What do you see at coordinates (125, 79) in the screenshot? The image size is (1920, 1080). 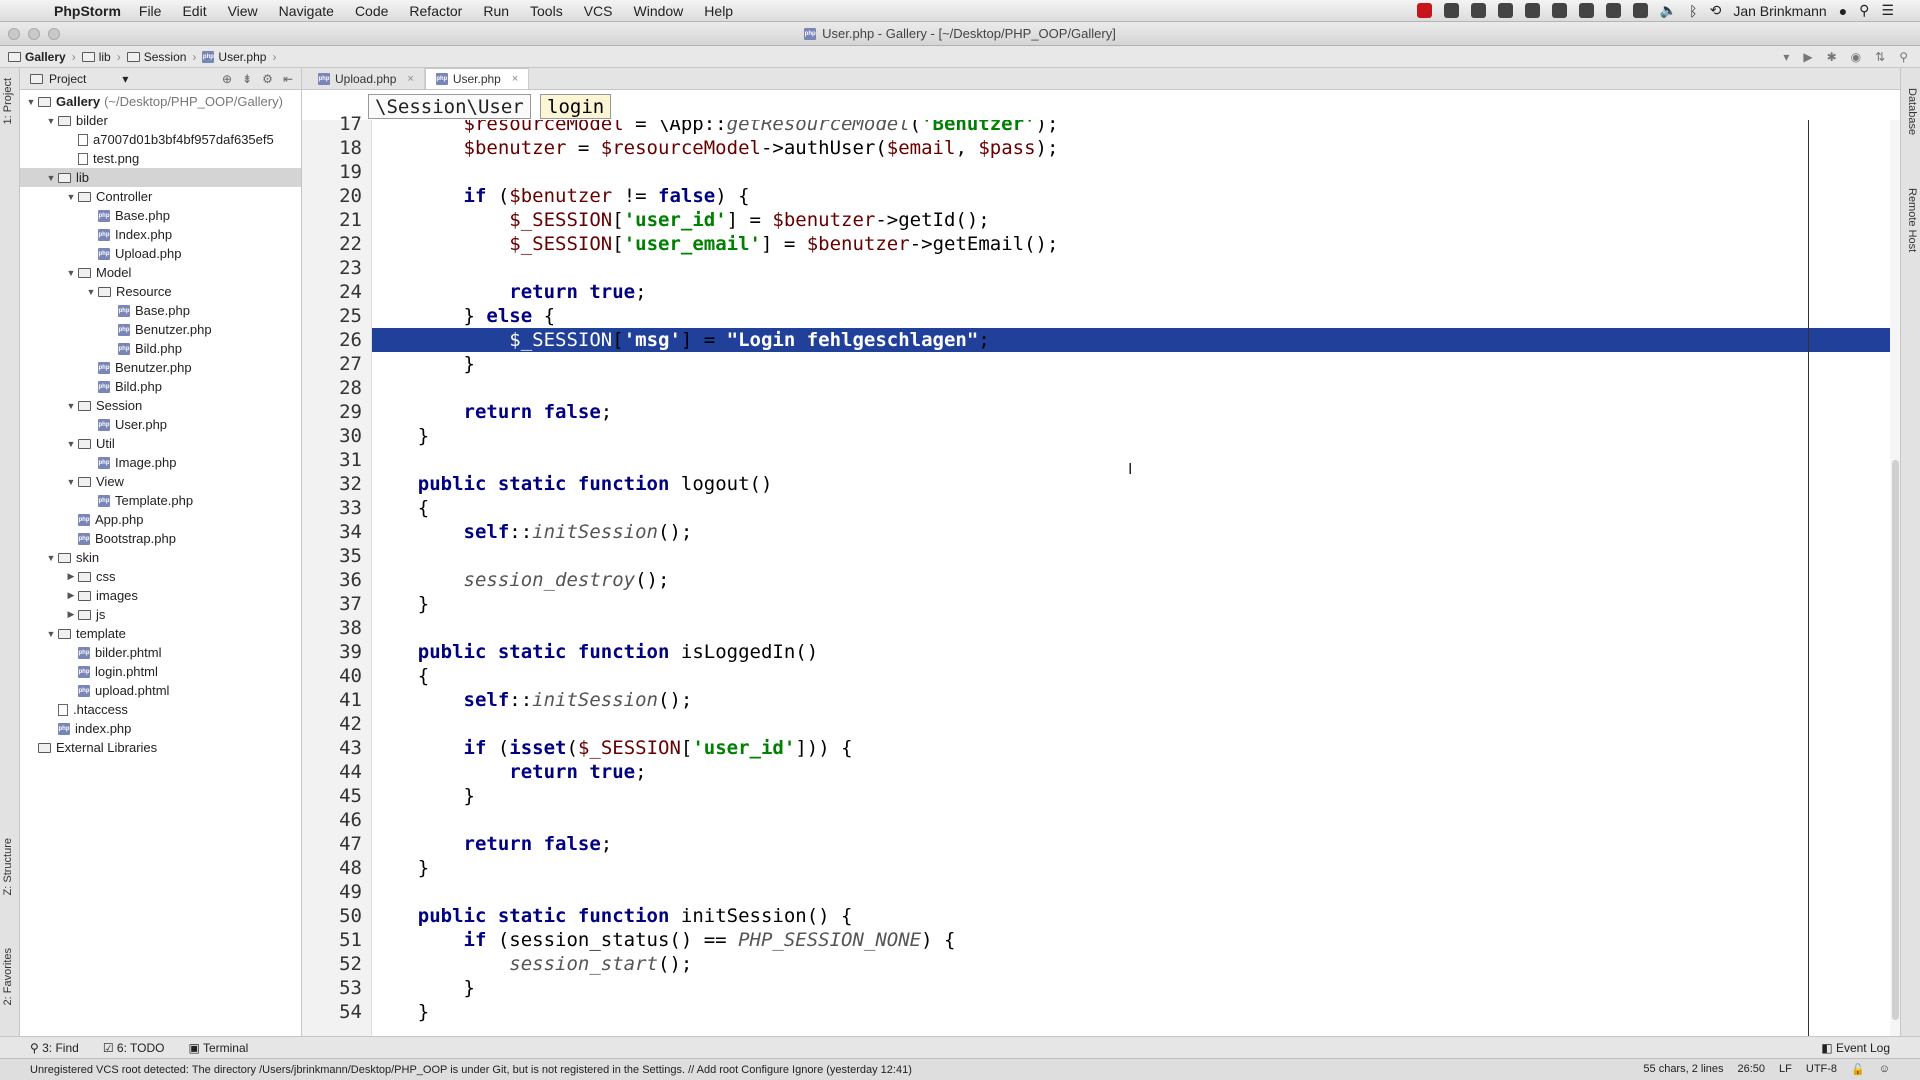 I see `chevron-down-icon: ▾` at bounding box center [125, 79].